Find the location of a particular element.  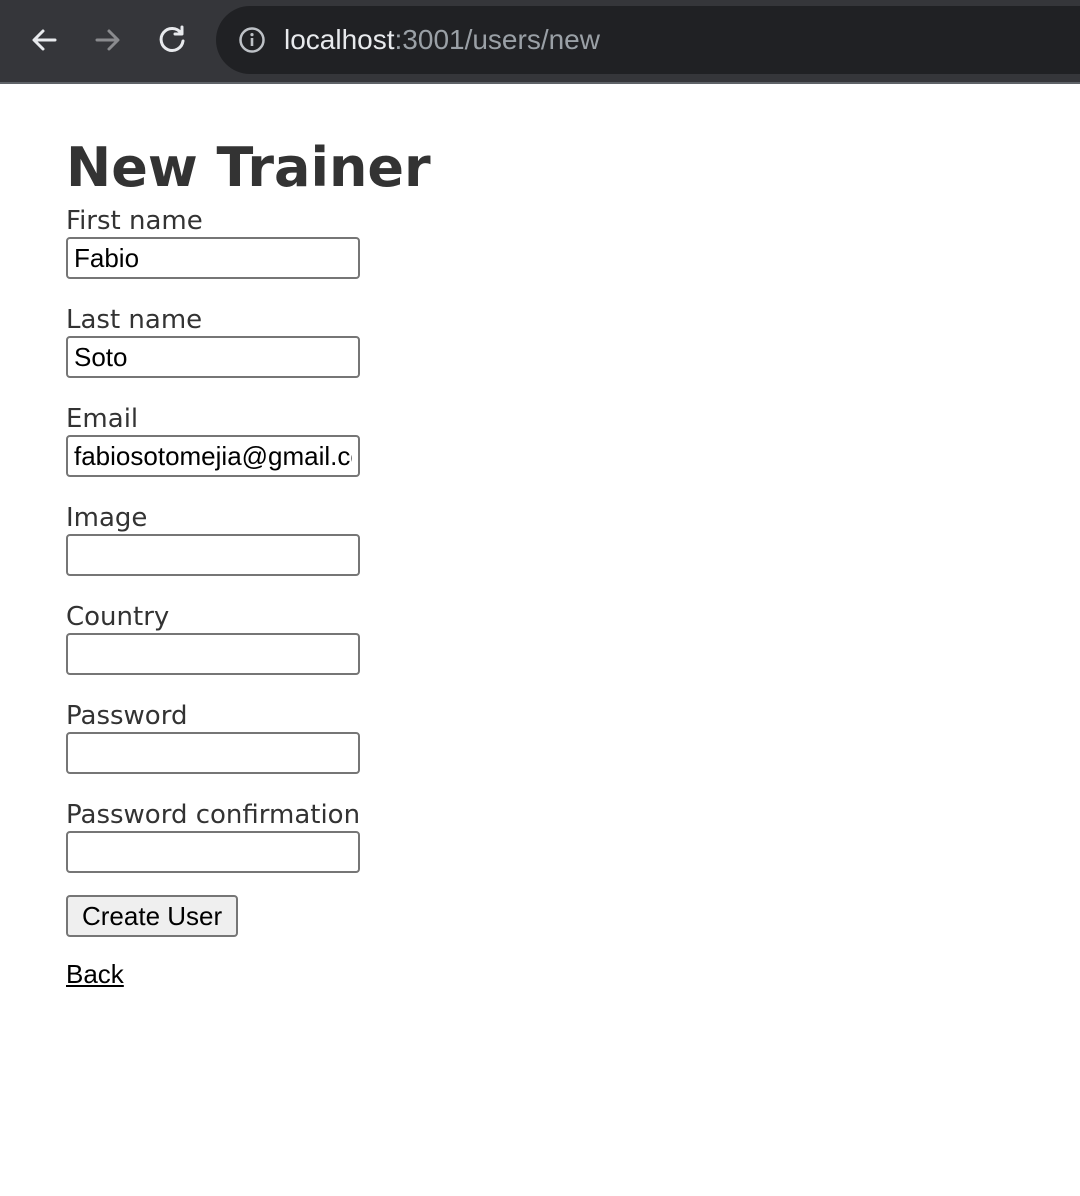

reload-icon is located at coordinates (172, 40).